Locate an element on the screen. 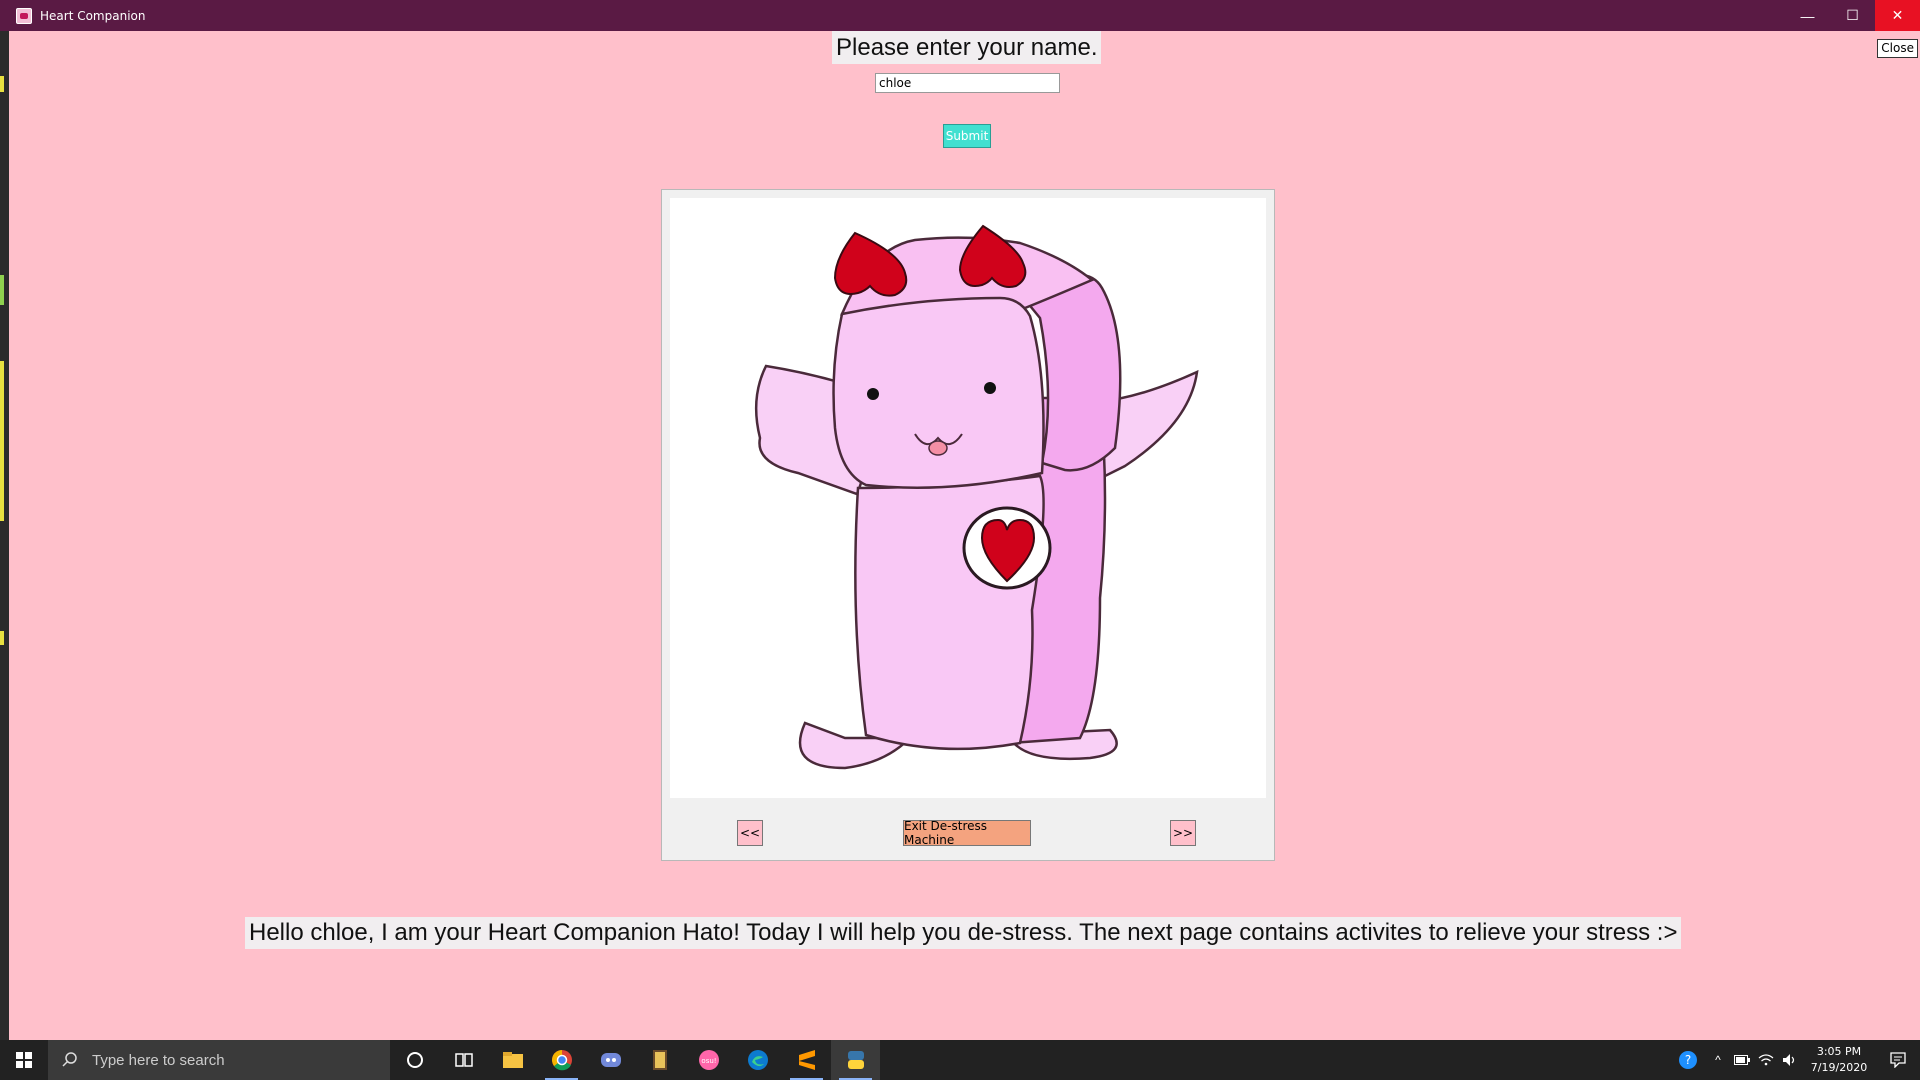  window-title: Heart Companion is located at coordinates (93, 15).